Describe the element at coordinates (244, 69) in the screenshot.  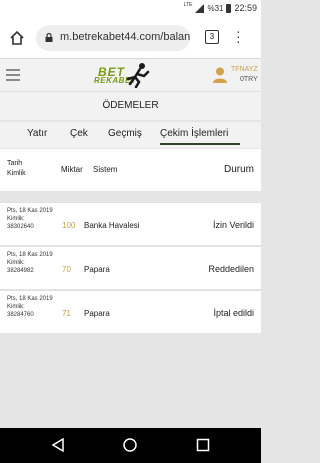
I see `username: TFNAYZ` at that location.